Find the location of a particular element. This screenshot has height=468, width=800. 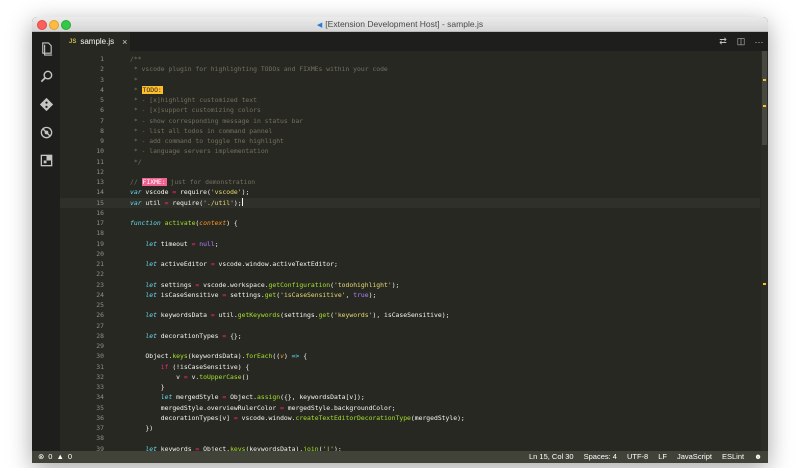

code-line: 22 is located at coordinates (410, 274).